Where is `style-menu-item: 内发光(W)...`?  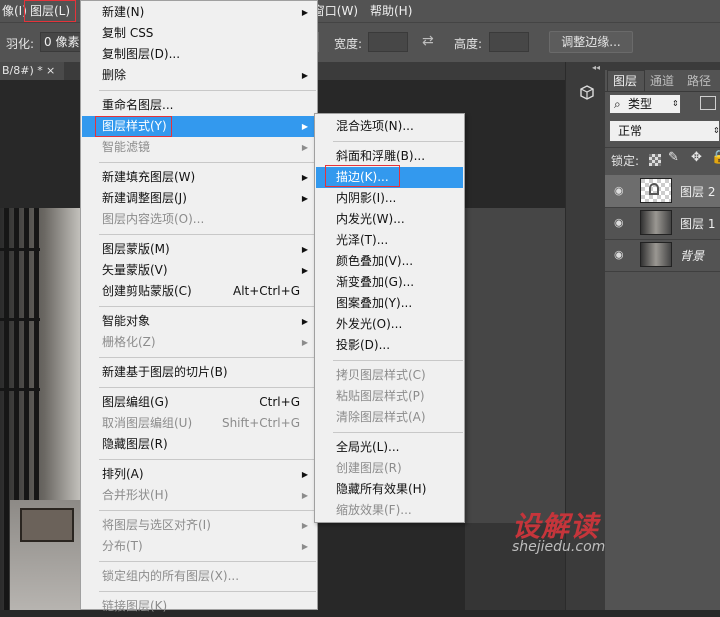
style-menu-item: 内发光(W)... is located at coordinates (389, 219).